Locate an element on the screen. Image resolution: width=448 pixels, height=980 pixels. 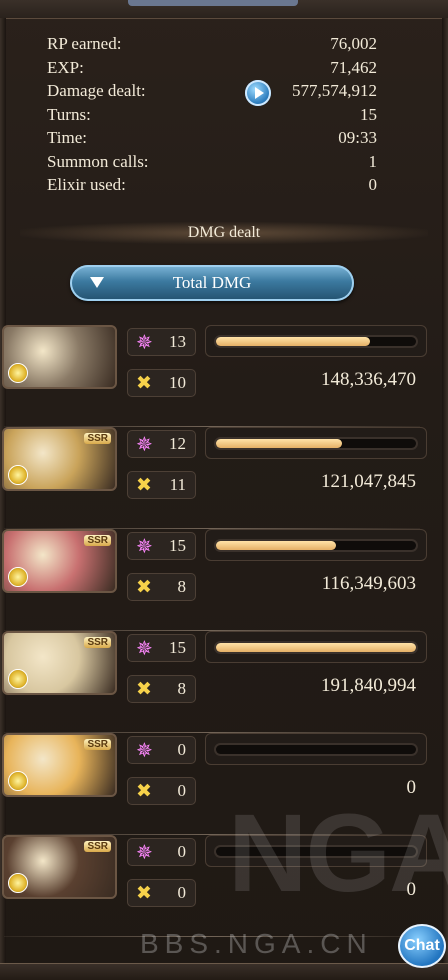
stat-time: Time: 09:33 is located at coordinates (212, 138).